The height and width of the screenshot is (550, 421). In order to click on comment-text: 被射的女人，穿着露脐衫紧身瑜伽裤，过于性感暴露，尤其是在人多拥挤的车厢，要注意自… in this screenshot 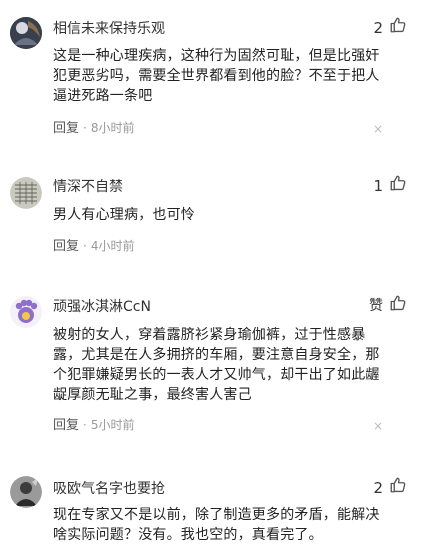, I will do `click(216, 365)`.